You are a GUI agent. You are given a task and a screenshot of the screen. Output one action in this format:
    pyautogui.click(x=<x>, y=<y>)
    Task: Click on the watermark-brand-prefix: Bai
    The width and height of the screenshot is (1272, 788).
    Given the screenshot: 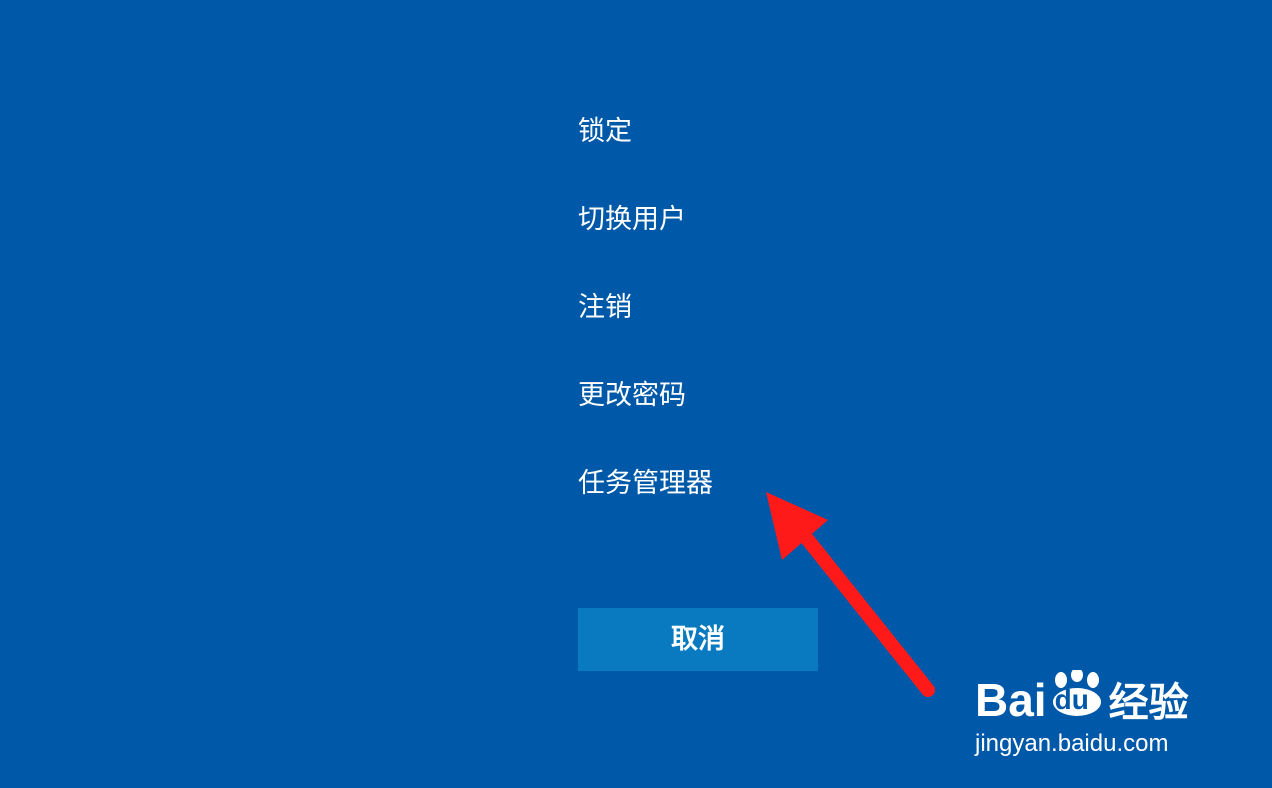 What is the action you would take?
    pyautogui.click(x=1011, y=700)
    